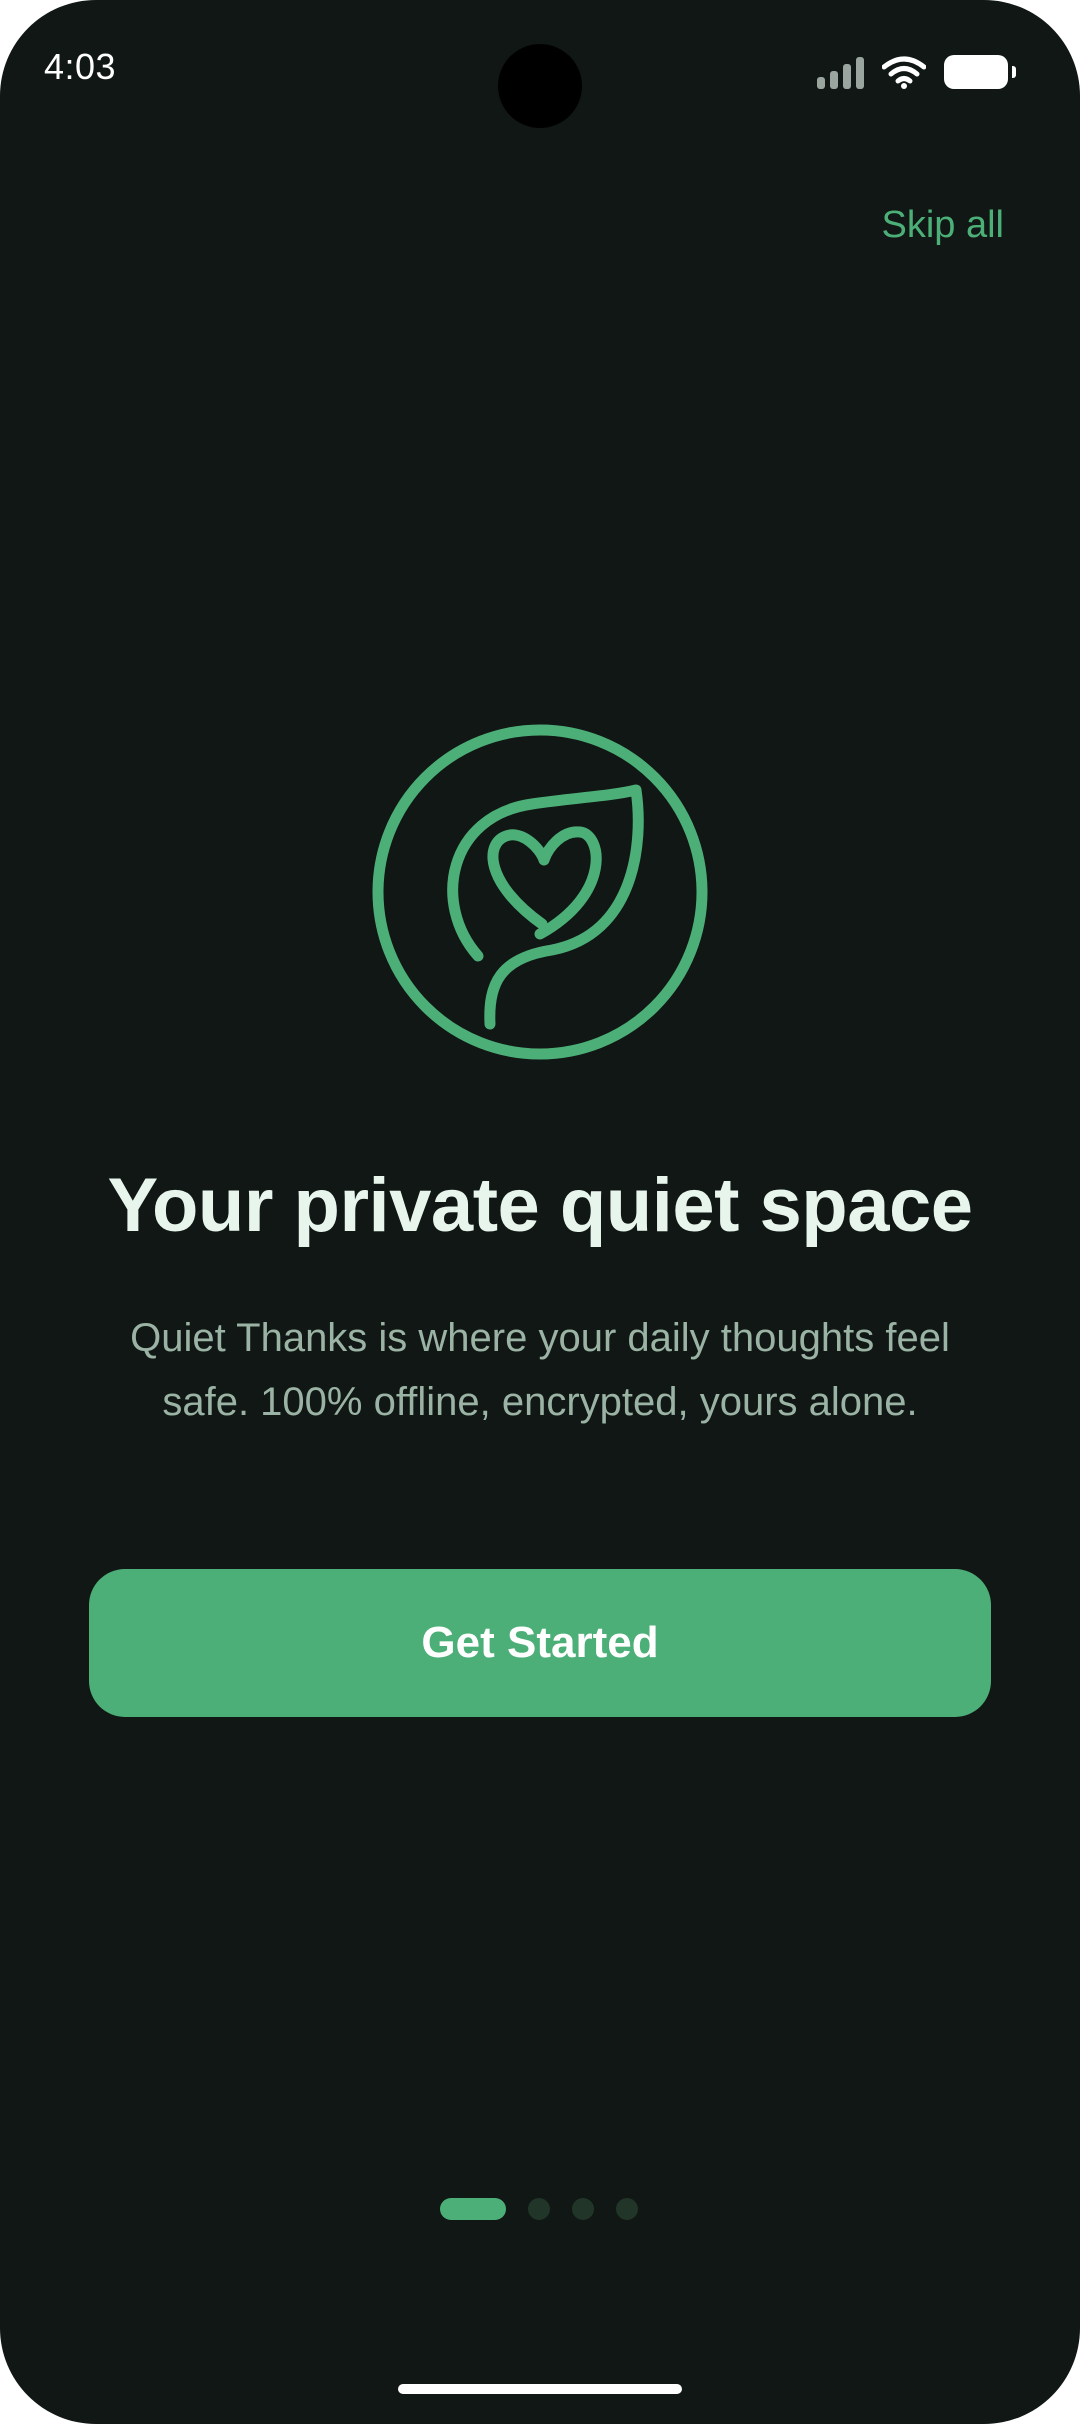 This screenshot has width=1080, height=2424. What do you see at coordinates (540, 1205) in the screenshot?
I see `page-title: Your private quiet space` at bounding box center [540, 1205].